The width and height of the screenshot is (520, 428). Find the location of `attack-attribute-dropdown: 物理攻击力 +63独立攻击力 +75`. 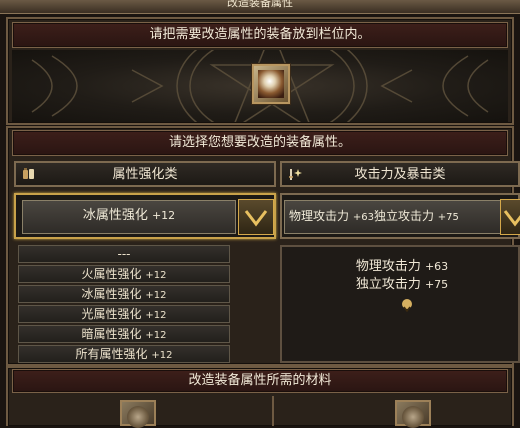

attack-attribute-dropdown: 物理攻击力 +63独立攻击力 +75 is located at coordinates (400, 216).